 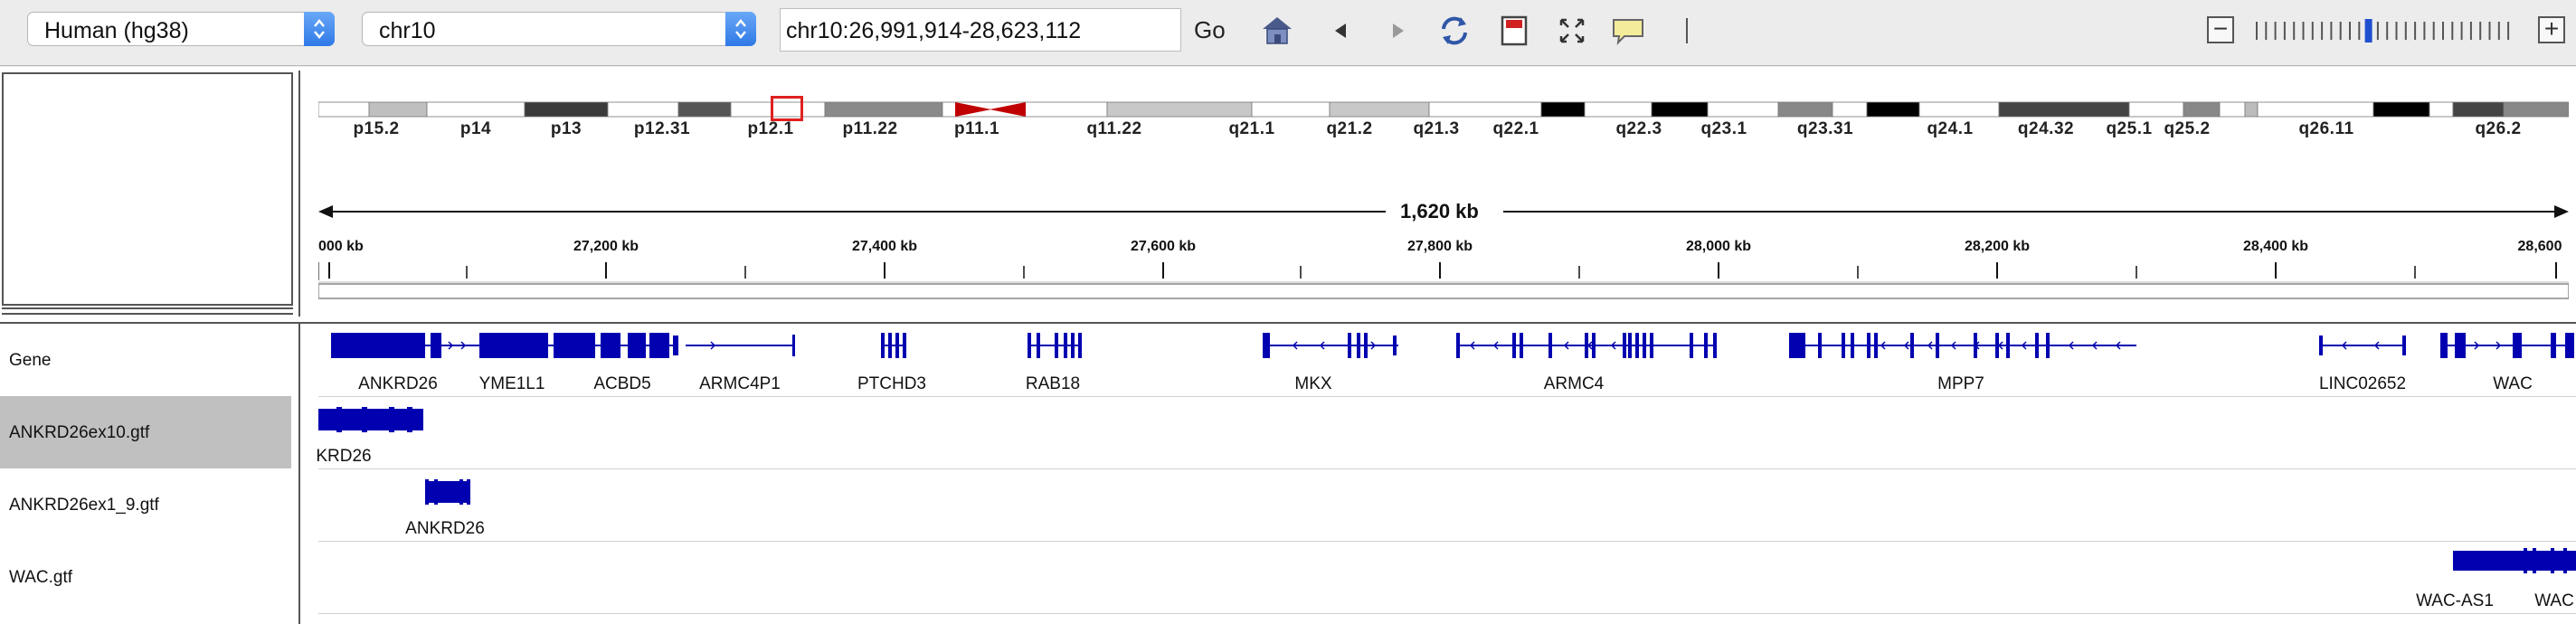 What do you see at coordinates (1398, 31) in the screenshot?
I see `forward-arrow-icon` at bounding box center [1398, 31].